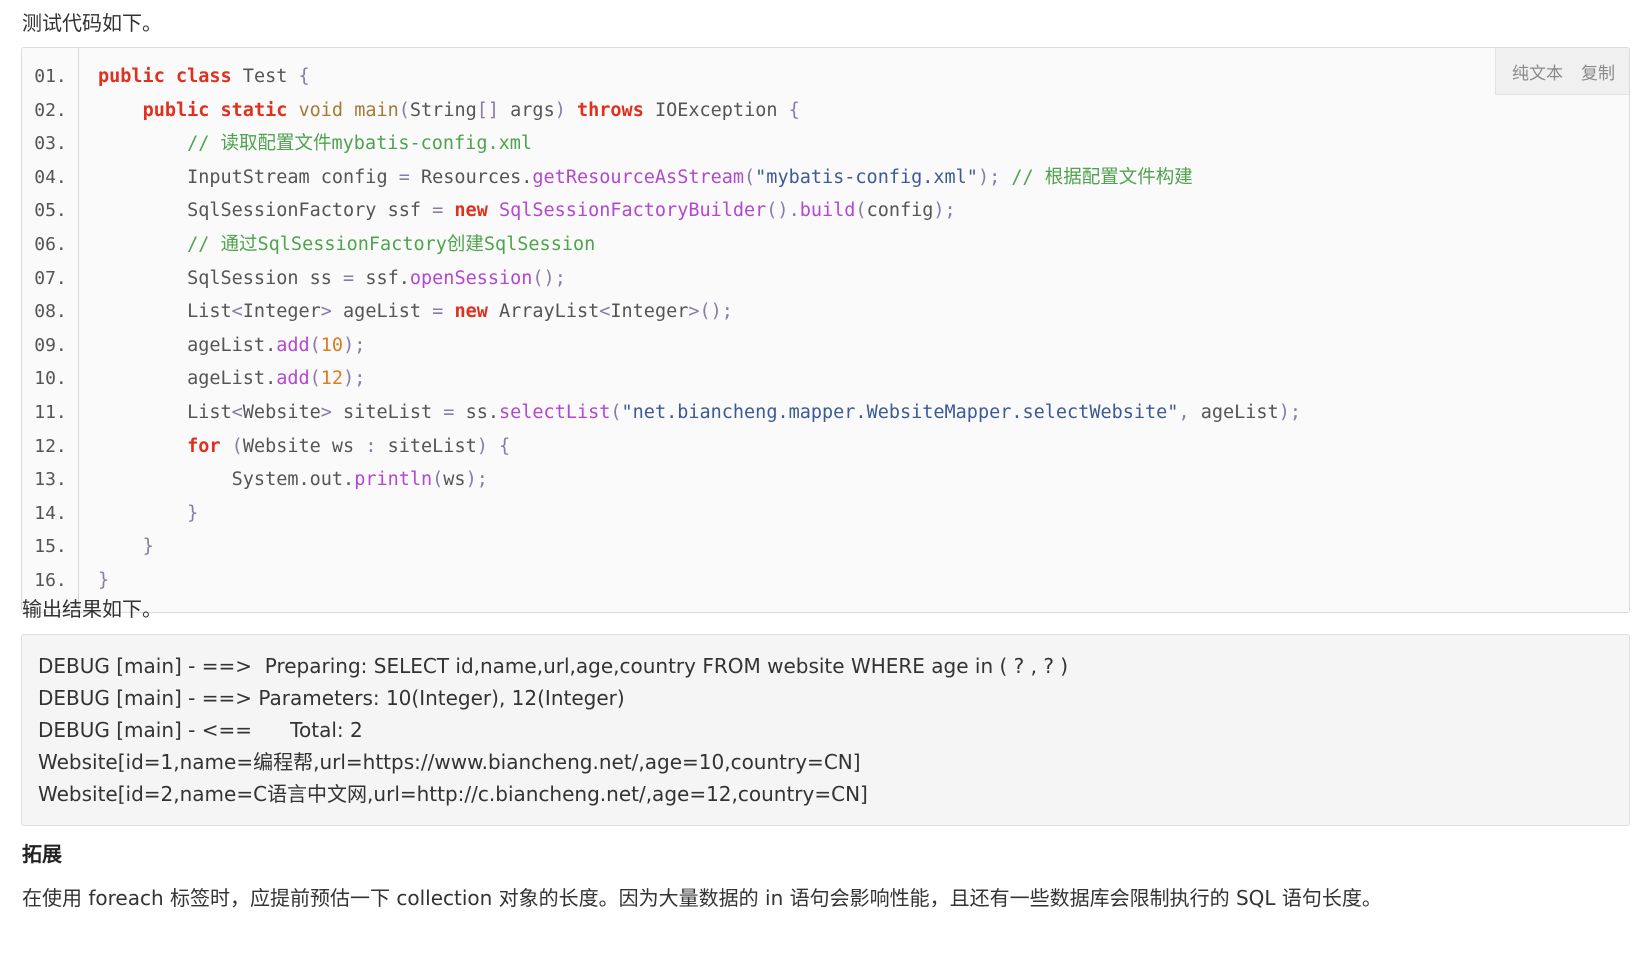  I want to click on code-text: ageList.add(10);, so click(222, 346).